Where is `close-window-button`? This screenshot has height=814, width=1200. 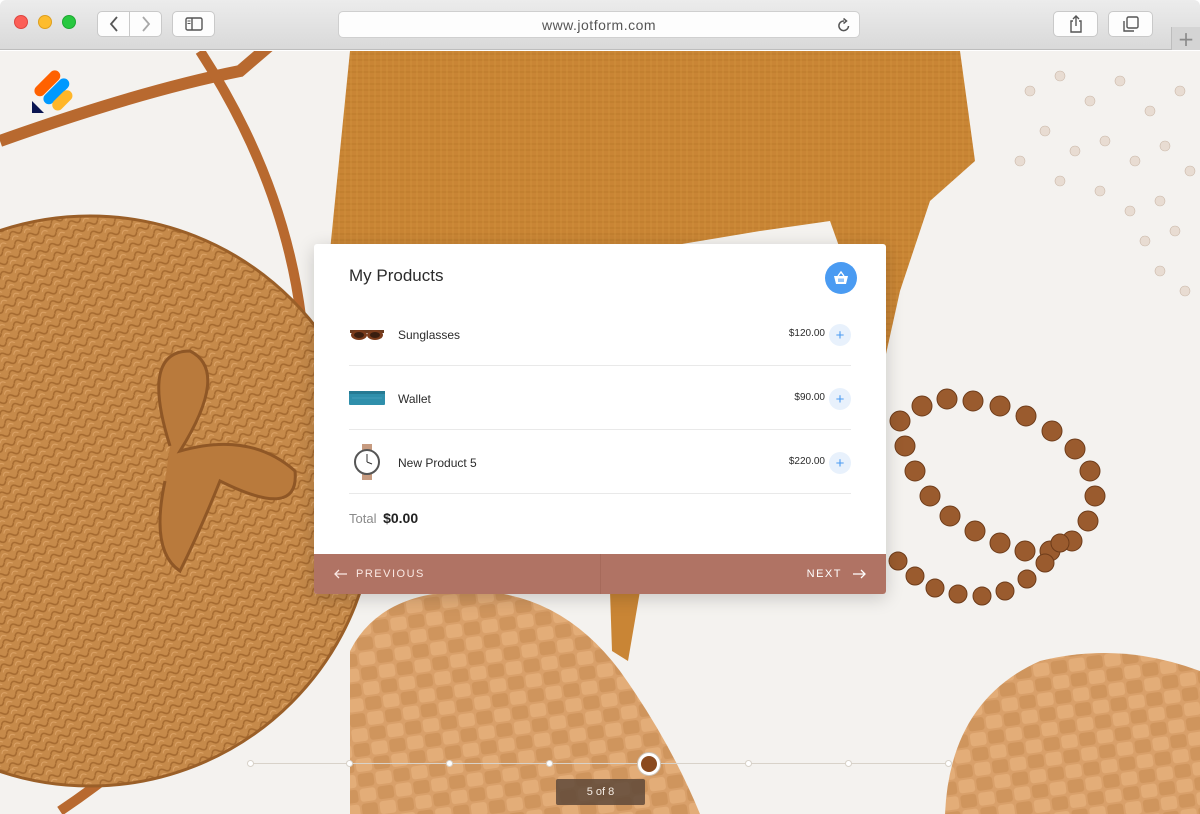
close-window-button is located at coordinates (21, 22).